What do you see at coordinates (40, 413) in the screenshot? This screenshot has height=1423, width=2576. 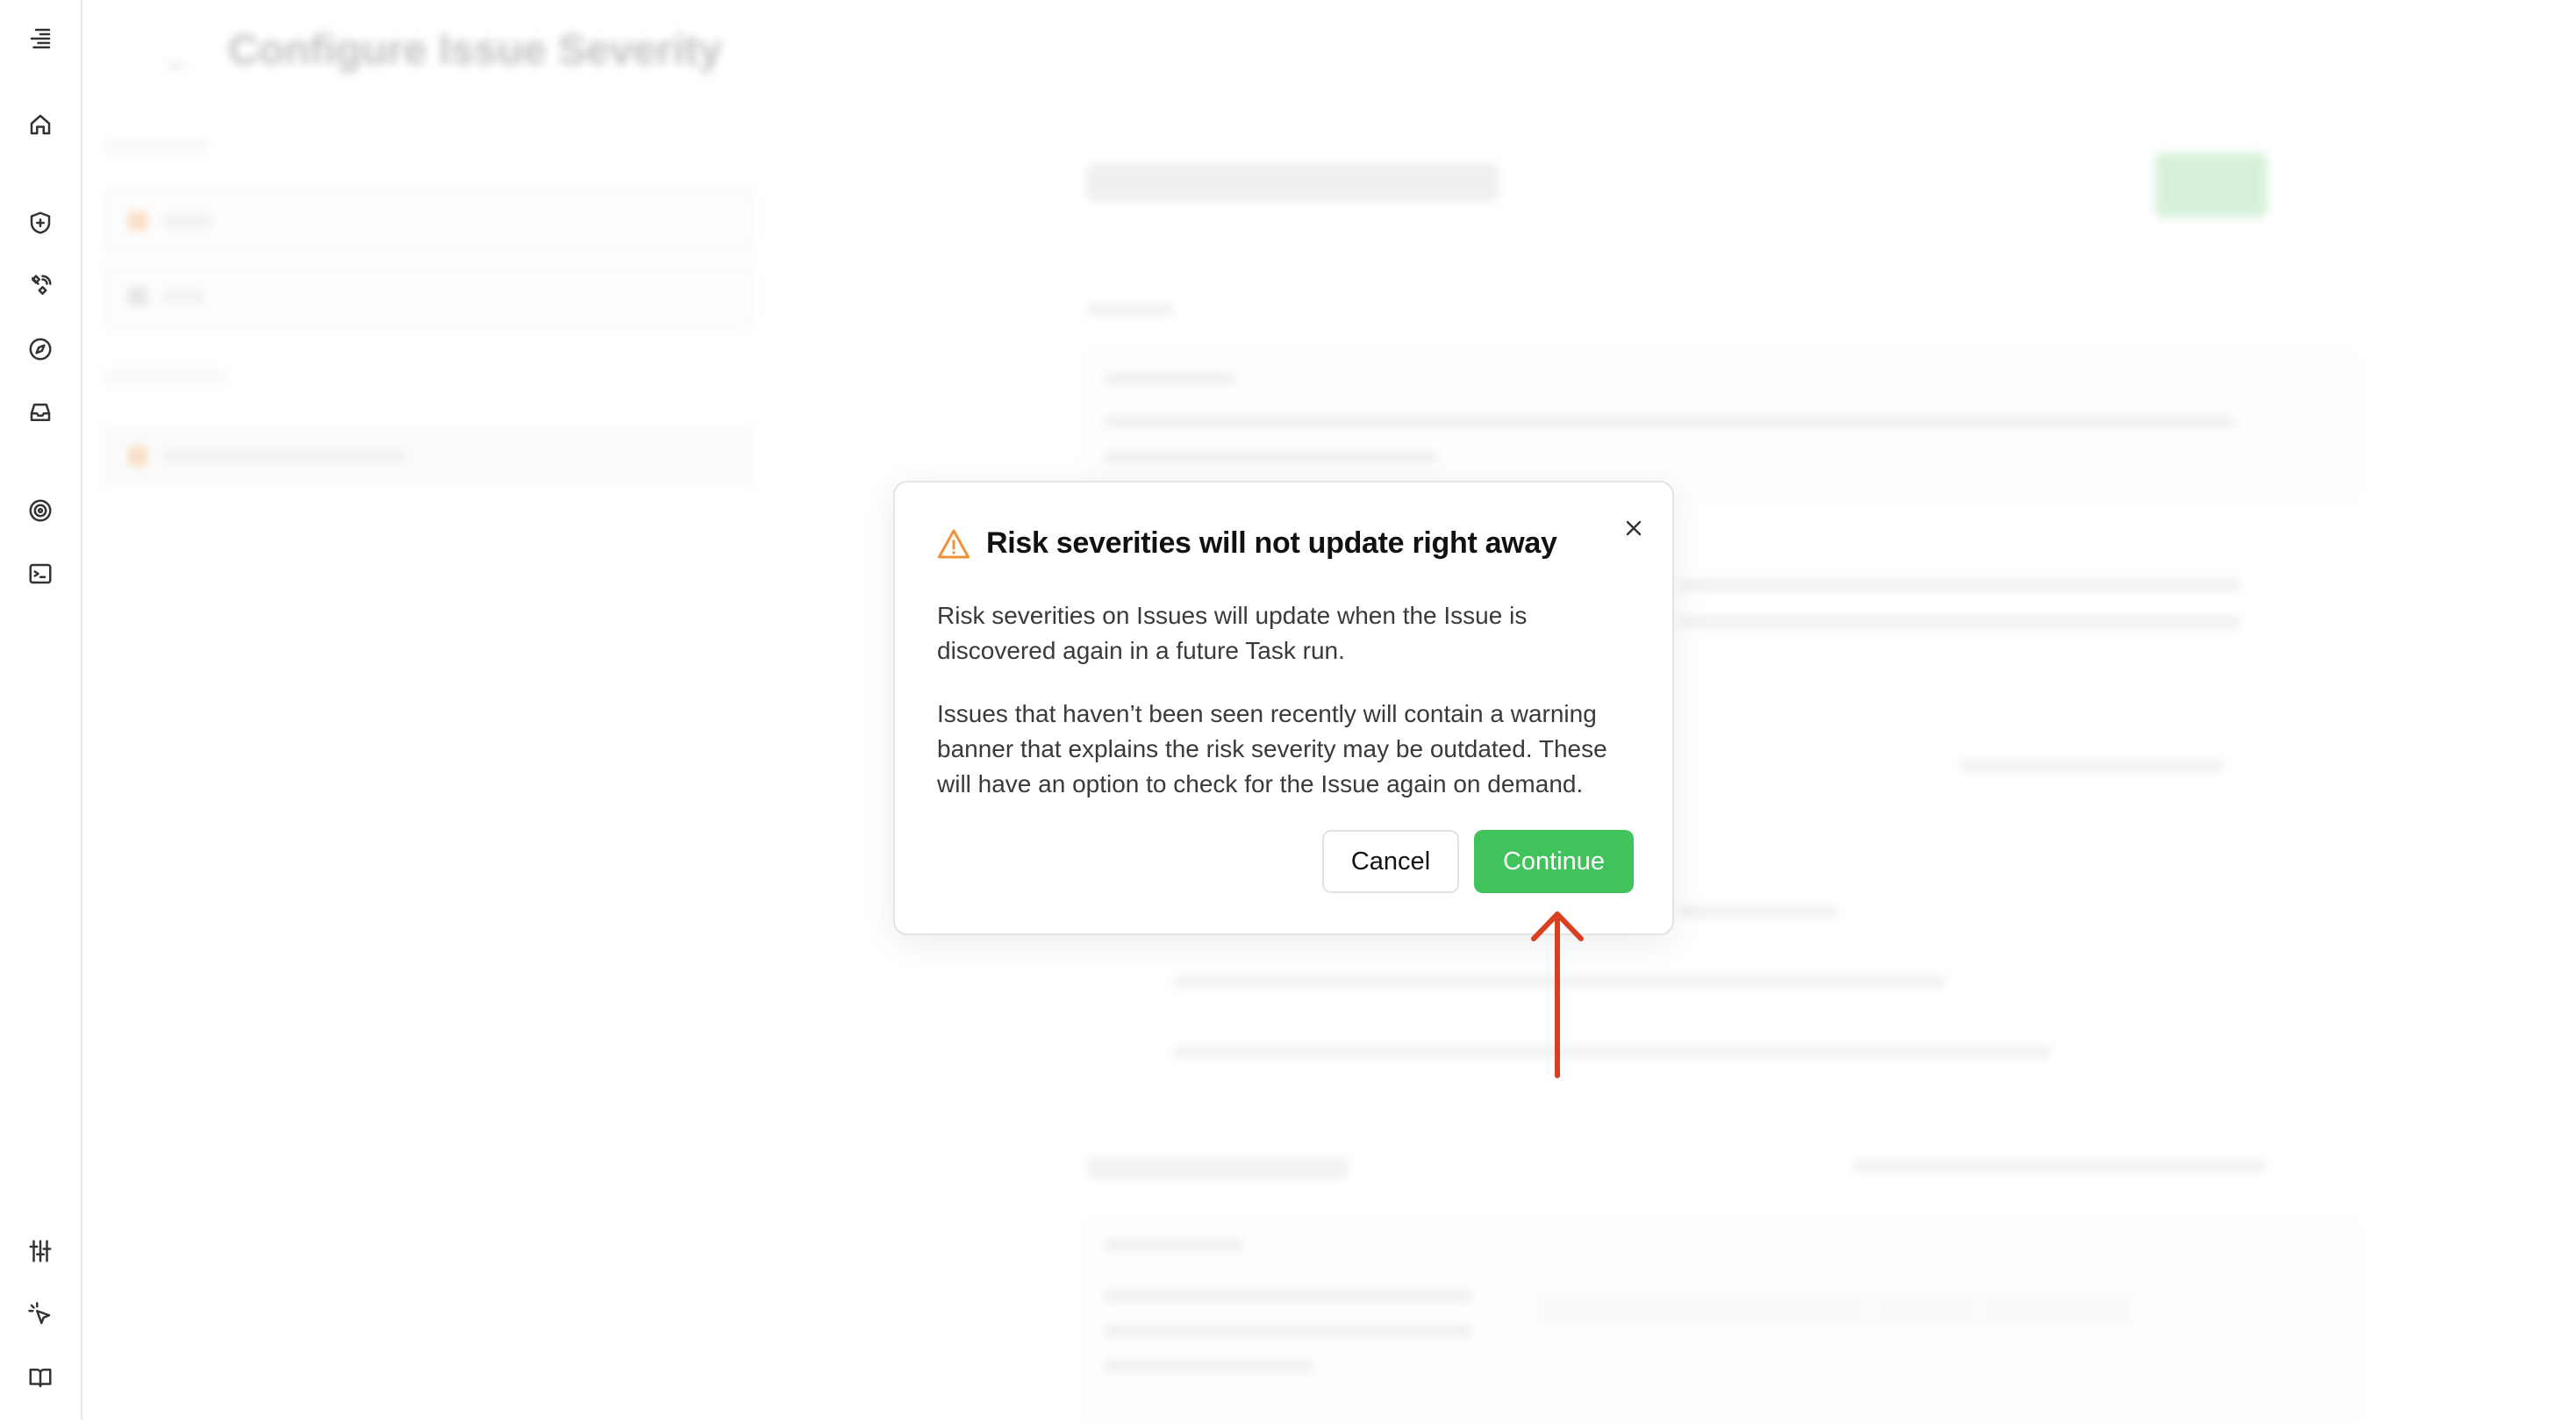 I see `inbox-icon` at bounding box center [40, 413].